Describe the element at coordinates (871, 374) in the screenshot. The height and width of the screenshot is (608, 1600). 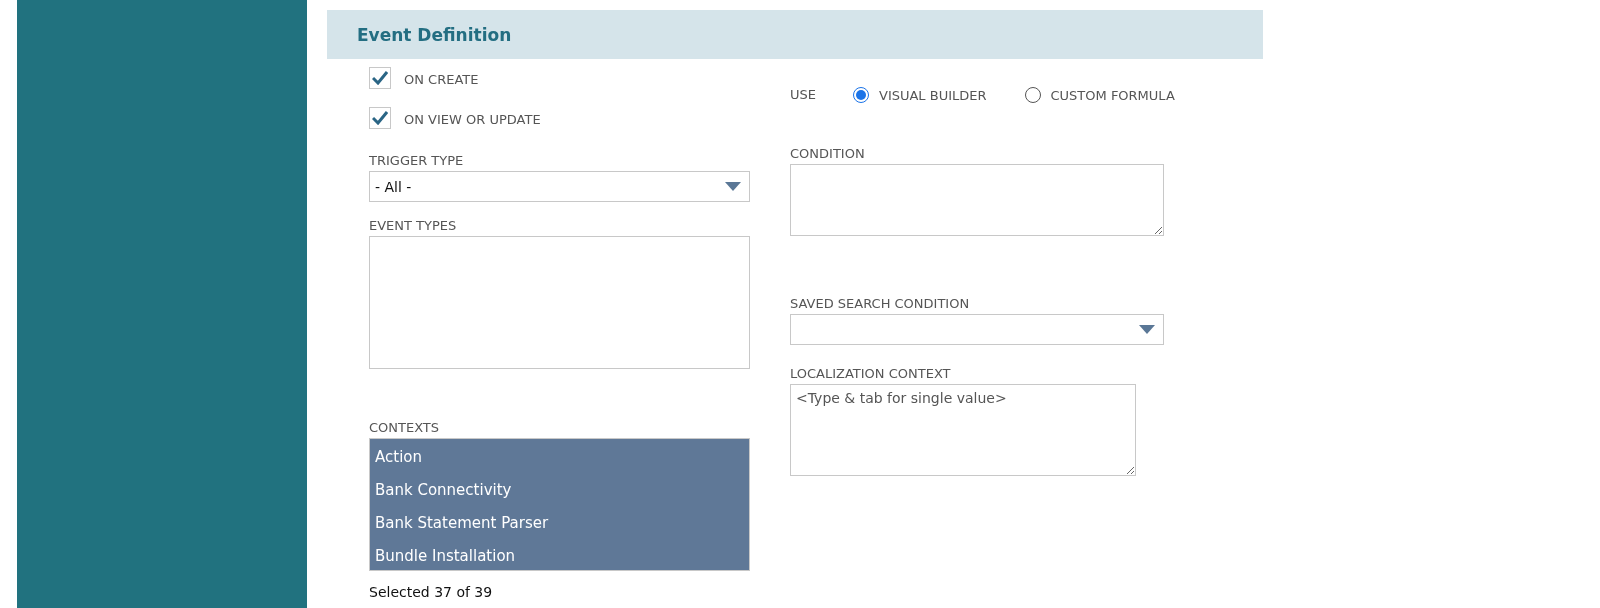
I see `field-label: LOCALIZATION CONTEXT` at that location.